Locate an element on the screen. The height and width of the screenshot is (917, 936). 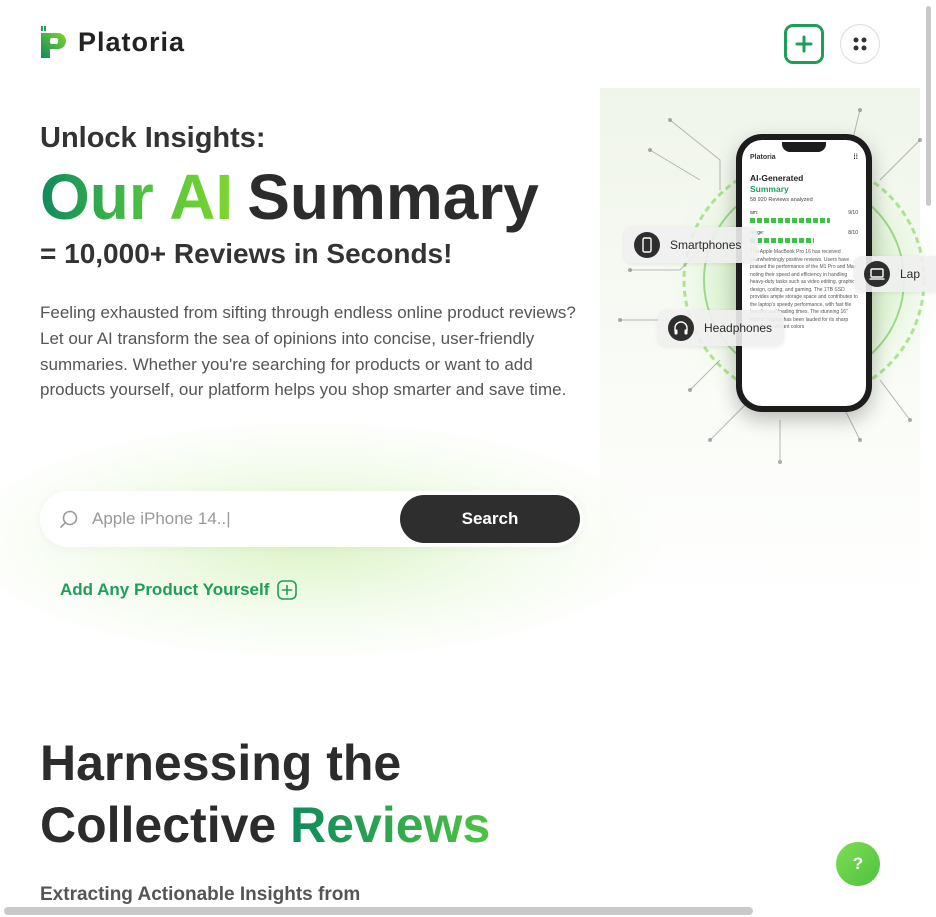
brand-logo: Platoria is located at coordinates (112, 42).